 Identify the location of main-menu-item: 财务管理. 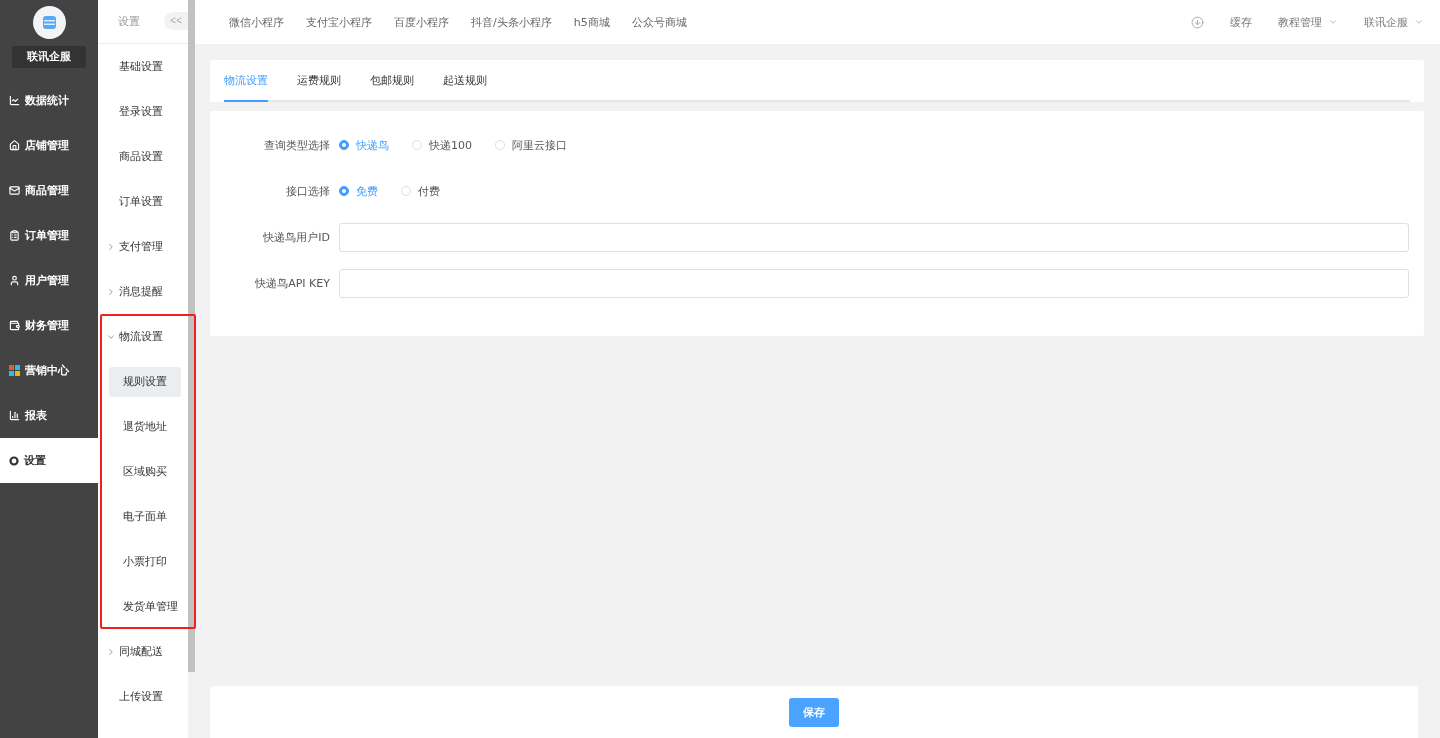
(49, 325).